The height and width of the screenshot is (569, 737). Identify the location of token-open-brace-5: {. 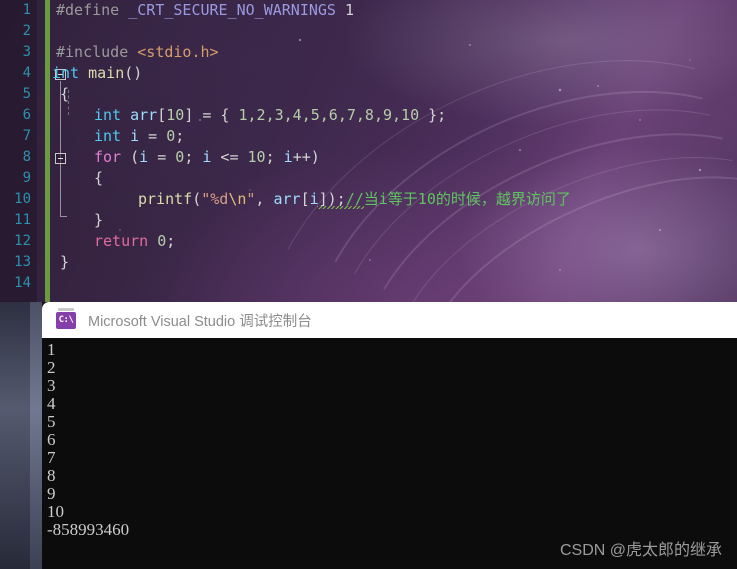
(65, 94).